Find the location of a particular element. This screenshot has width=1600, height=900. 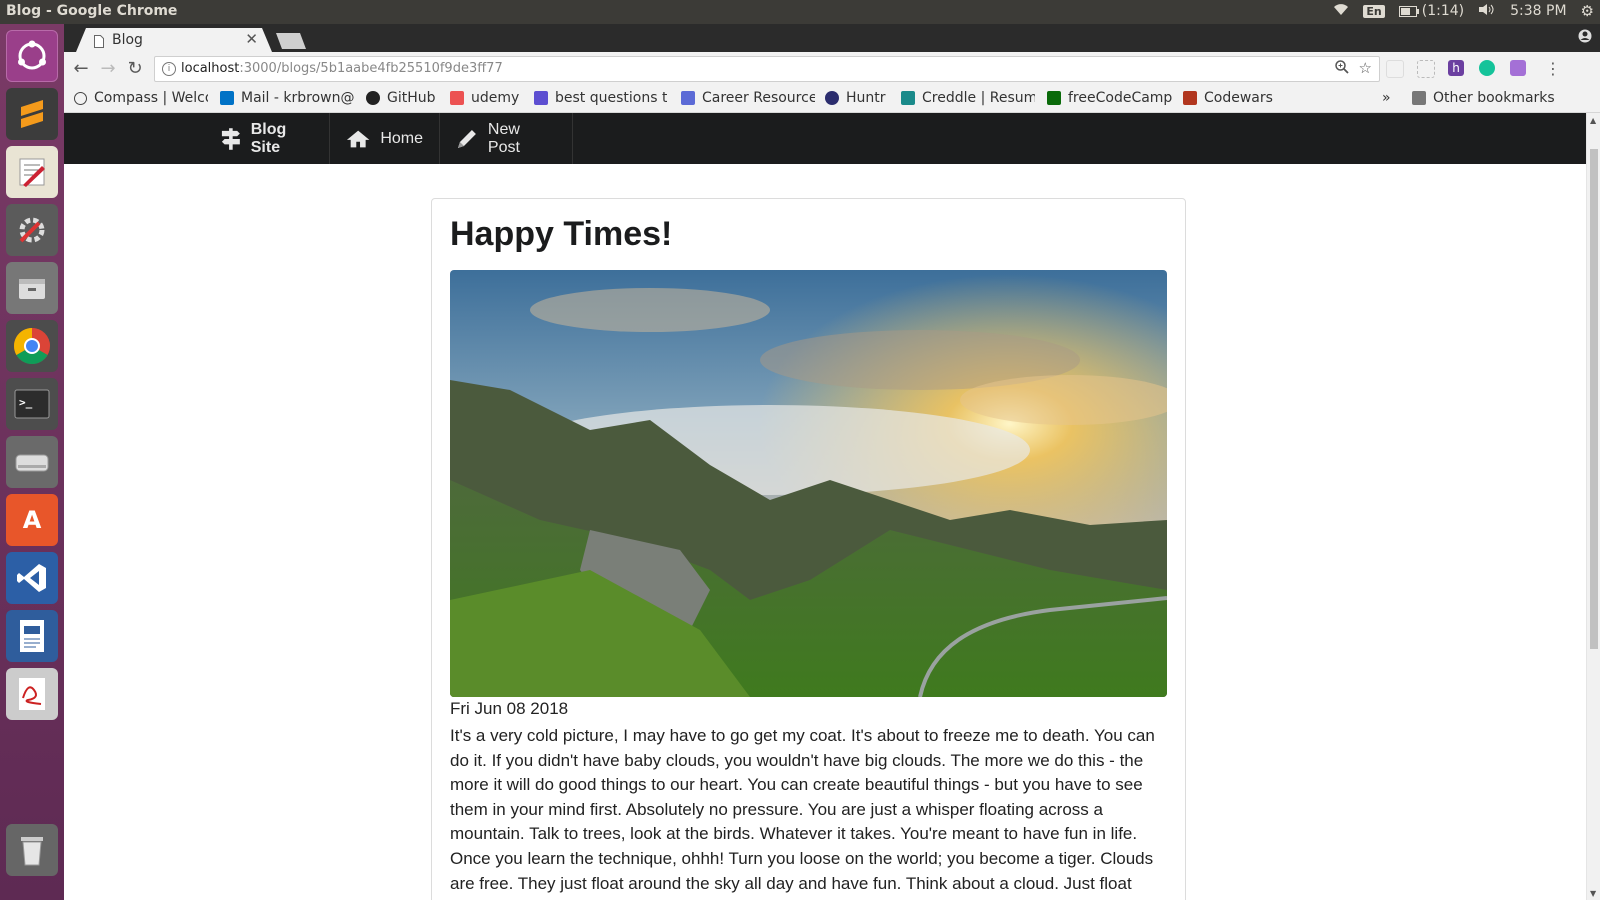

huntr-icon is located at coordinates (832, 98).